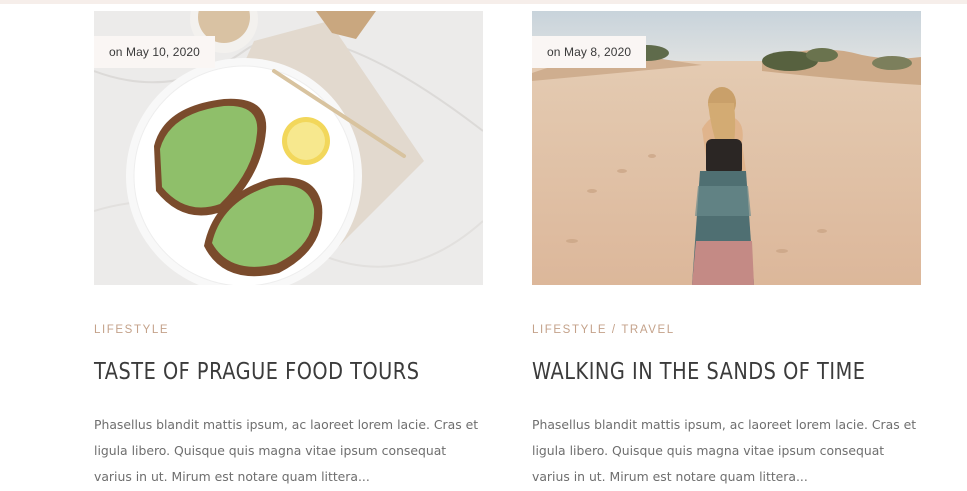  Describe the element at coordinates (257, 372) in the screenshot. I see `post-title: TASTE OF PRAGUE FOOD TOURS` at that location.